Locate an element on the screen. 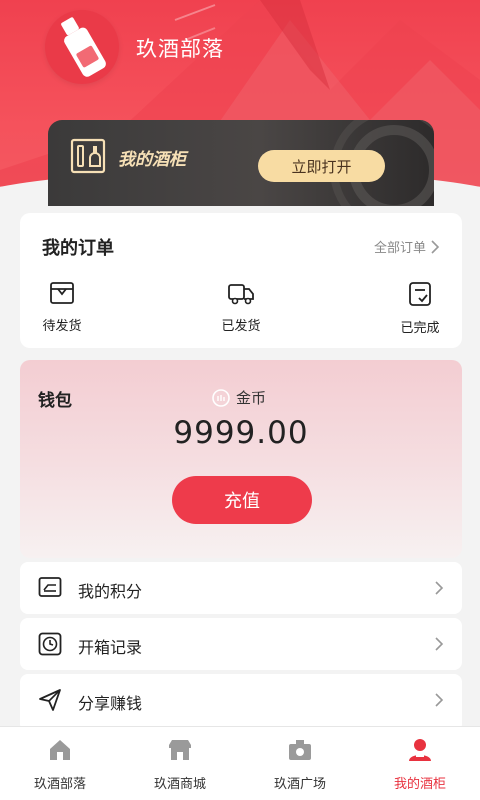 Image resolution: width=480 pixels, height=800 pixels. order-pending-ship: 待发货 is located at coordinates (62, 307).